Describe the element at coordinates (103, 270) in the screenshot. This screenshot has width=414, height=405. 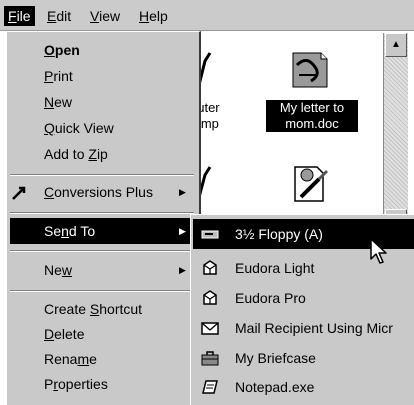
I see `menu-item-new: New ▶` at that location.